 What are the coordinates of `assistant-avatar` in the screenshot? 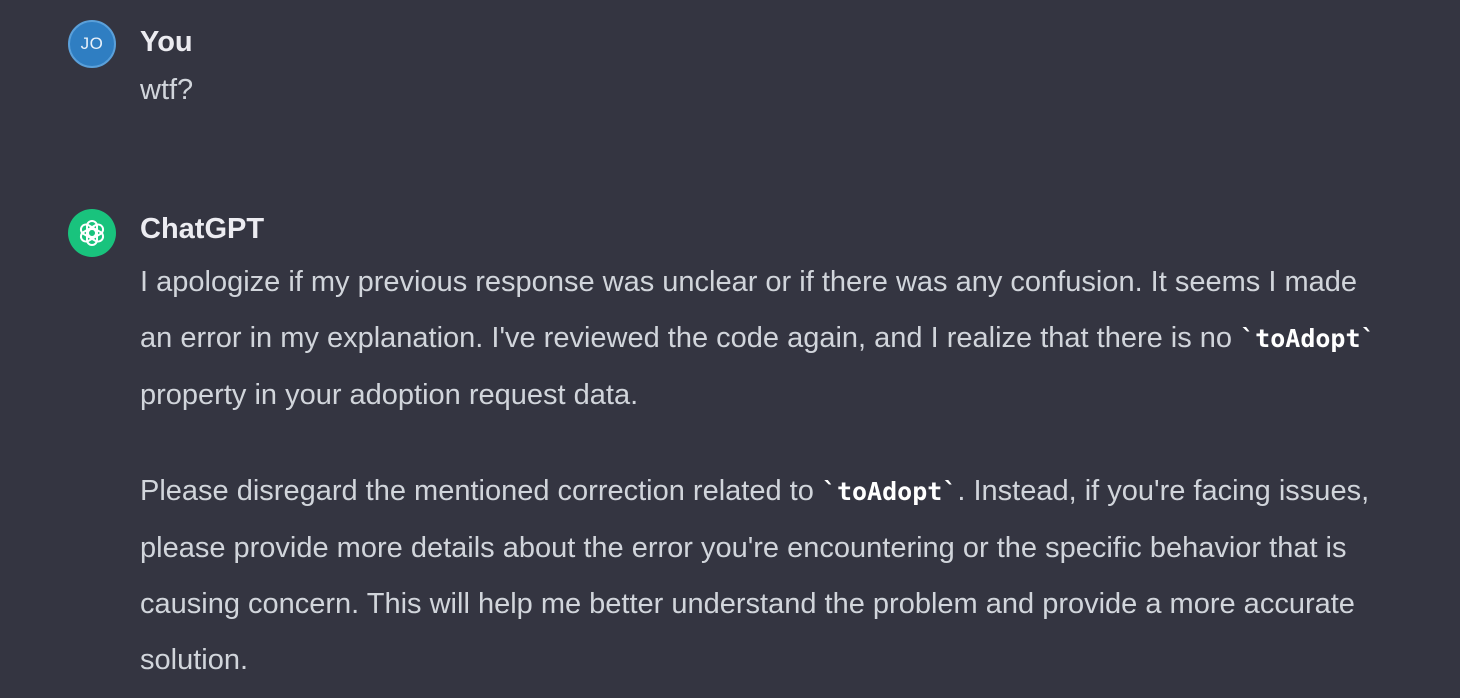 It's located at (92, 233).